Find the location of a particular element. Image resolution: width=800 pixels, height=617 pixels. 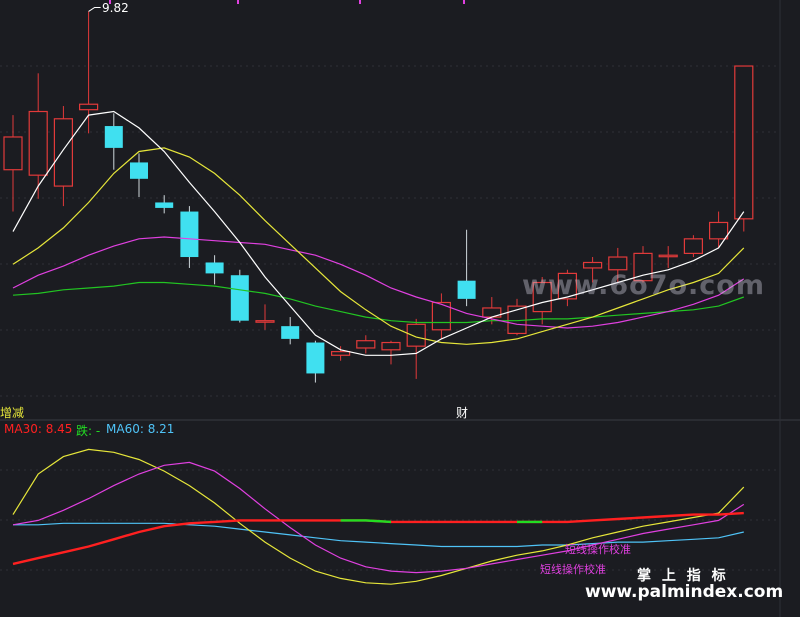

annotation-2: 短线操作校准 is located at coordinates (573, 569).